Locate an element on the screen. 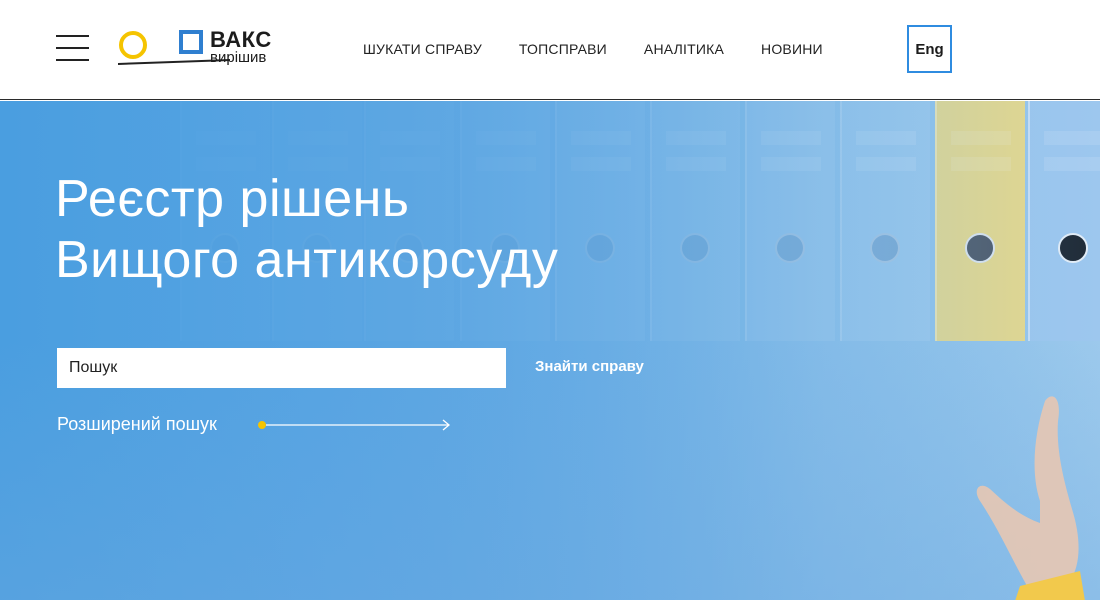 This screenshot has width=1100, height=600. logo-square-icon is located at coordinates (191, 42).